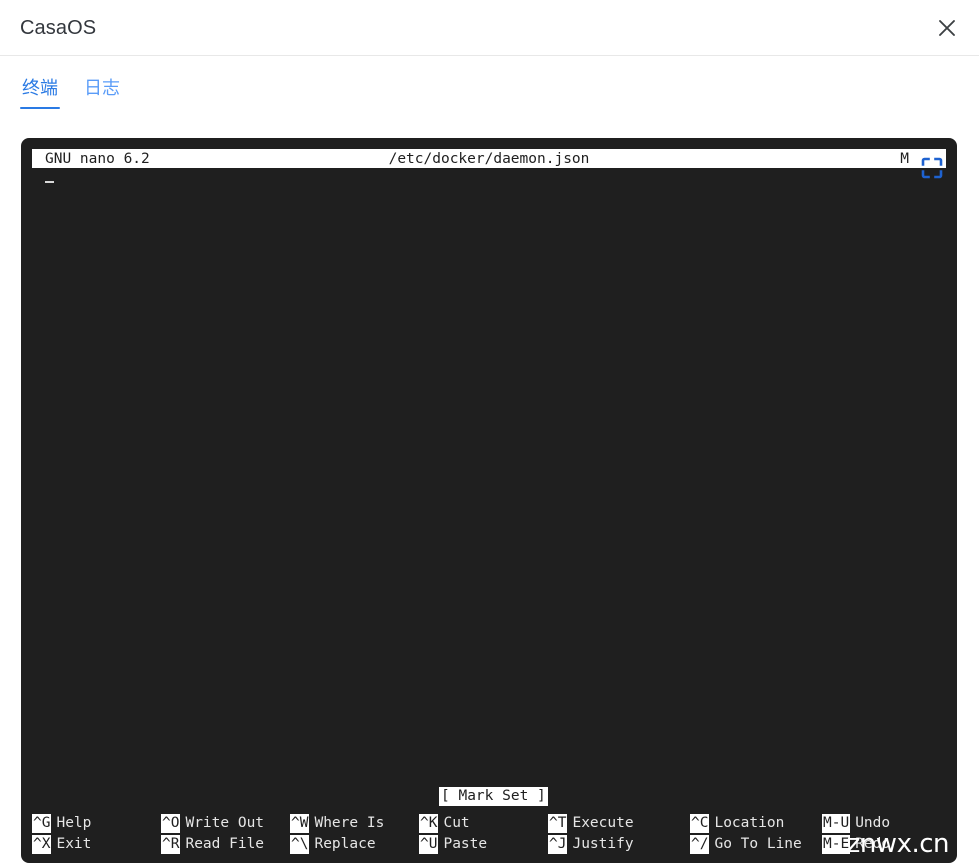  I want to click on shortcut-item-redo: M-E Redo, so click(856, 844).